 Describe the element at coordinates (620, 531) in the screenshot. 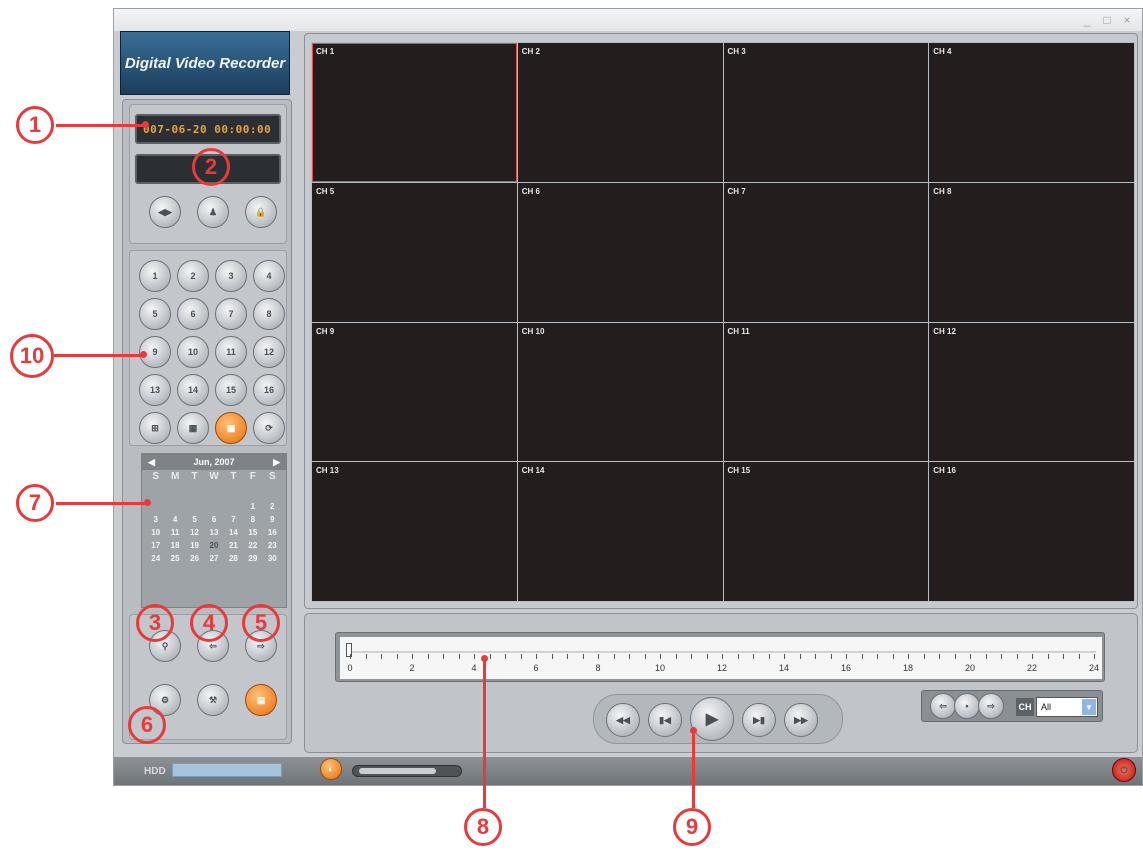

I see `channel-cell: CH 14` at that location.